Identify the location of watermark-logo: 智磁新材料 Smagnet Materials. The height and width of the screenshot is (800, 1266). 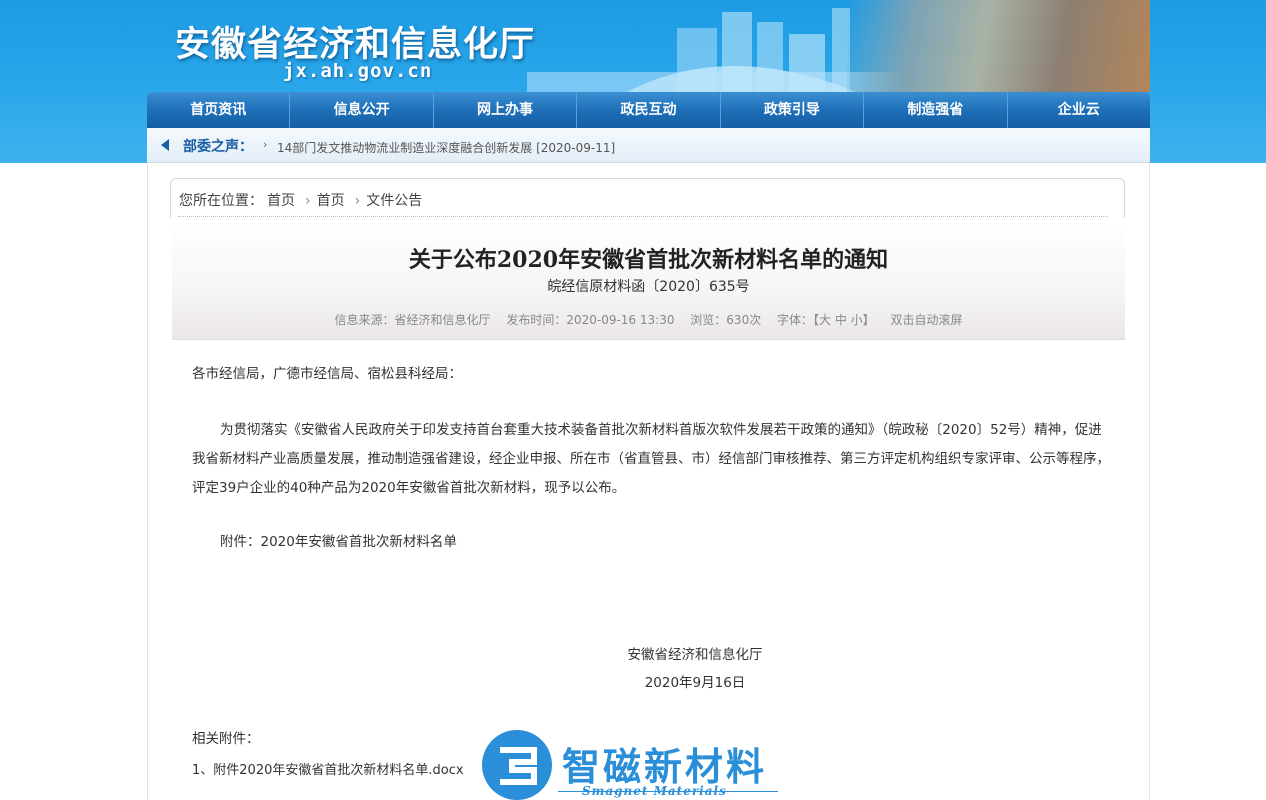
(632, 765).